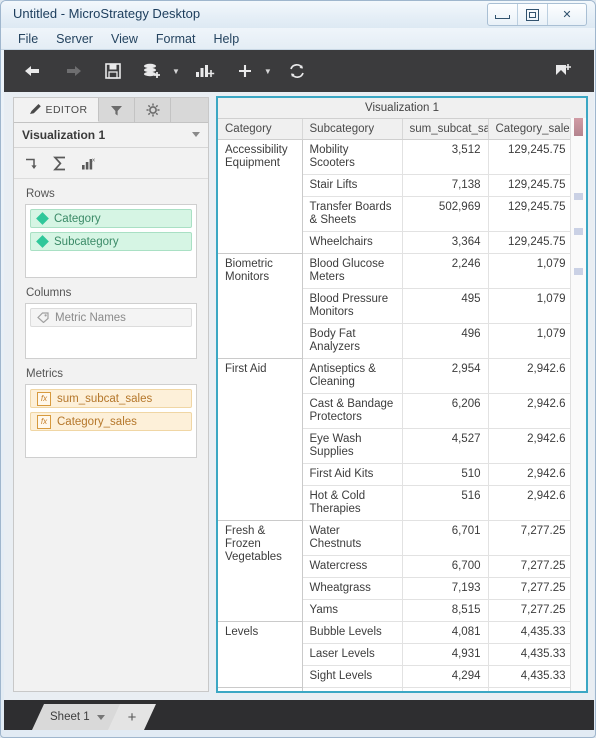 The height and width of the screenshot is (738, 596). I want to click on cell-subcategory: Body Fat Analyzers, so click(352, 341).